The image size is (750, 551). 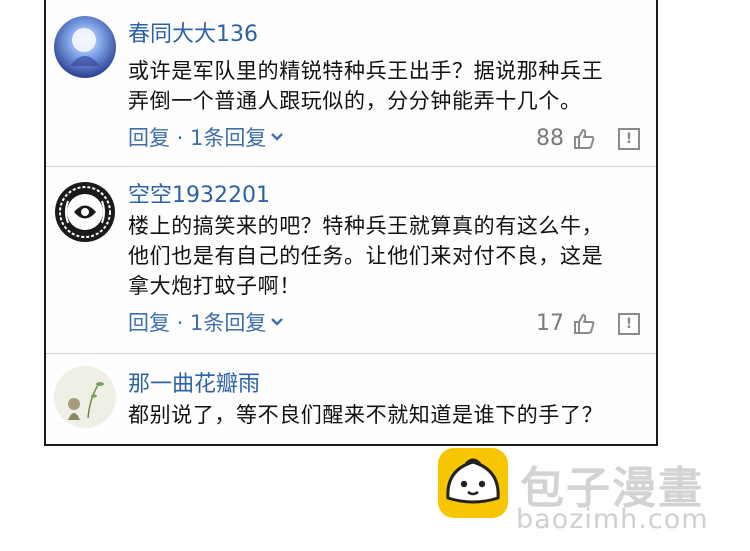 What do you see at coordinates (366, 415) in the screenshot?
I see `comment-text-line: 都别说了，等不良们醒来不就知道是谁下的手了？` at bounding box center [366, 415].